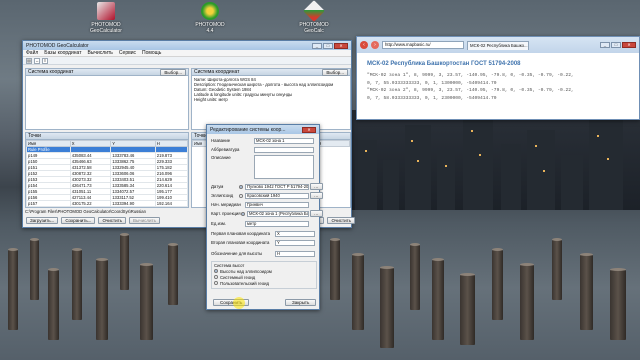  Describe the element at coordinates (144, 220) in the screenshot. I see `compute-button: Вычислить` at that location.